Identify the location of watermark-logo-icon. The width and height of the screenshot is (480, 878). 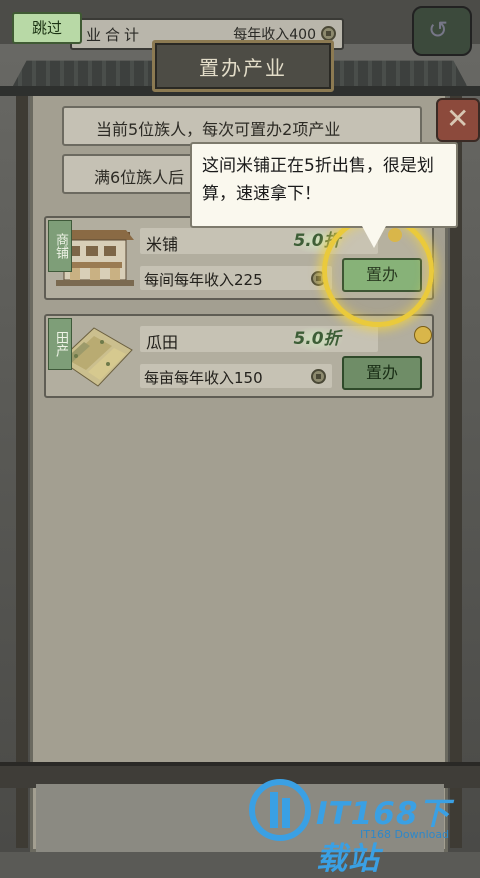
(280, 810).